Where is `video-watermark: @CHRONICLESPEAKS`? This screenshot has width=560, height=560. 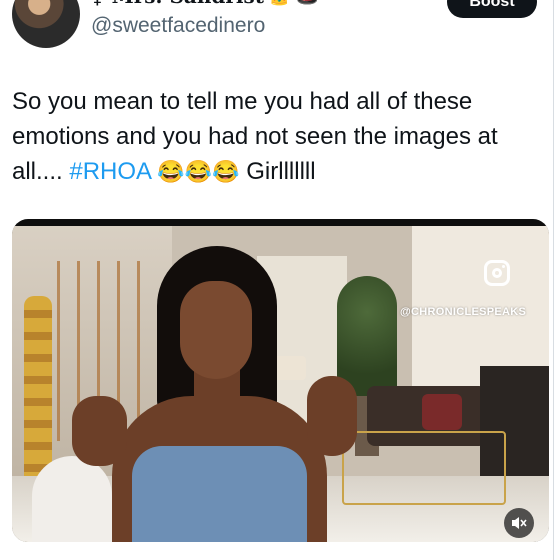
video-watermark: @CHRONICLESPEAKS is located at coordinates (463, 312).